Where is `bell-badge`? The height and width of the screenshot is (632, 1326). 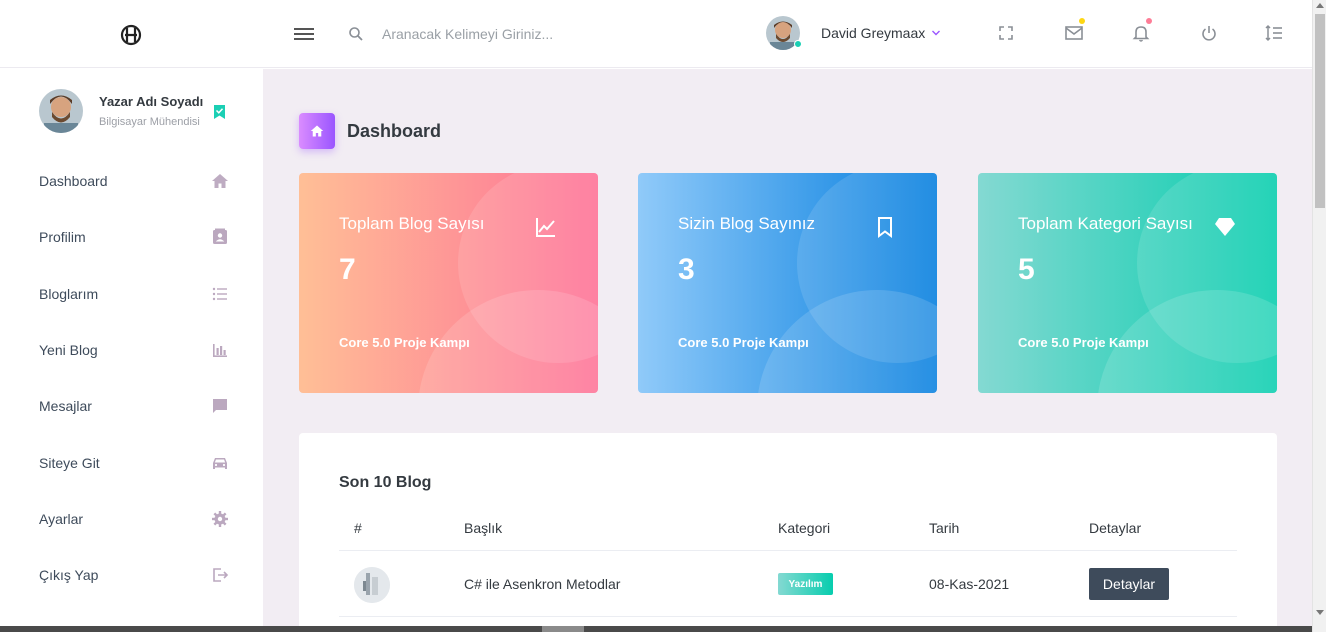
bell-badge is located at coordinates (1149, 21).